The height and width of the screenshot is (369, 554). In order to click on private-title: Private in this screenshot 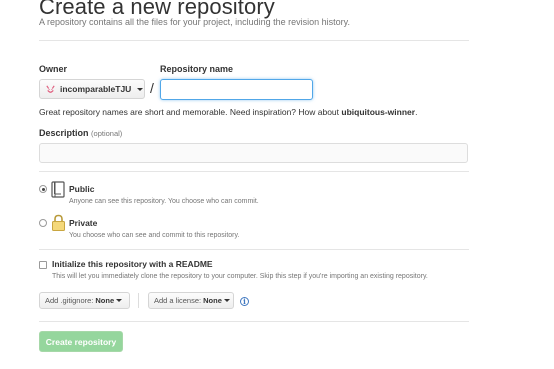, I will do `click(83, 223)`.